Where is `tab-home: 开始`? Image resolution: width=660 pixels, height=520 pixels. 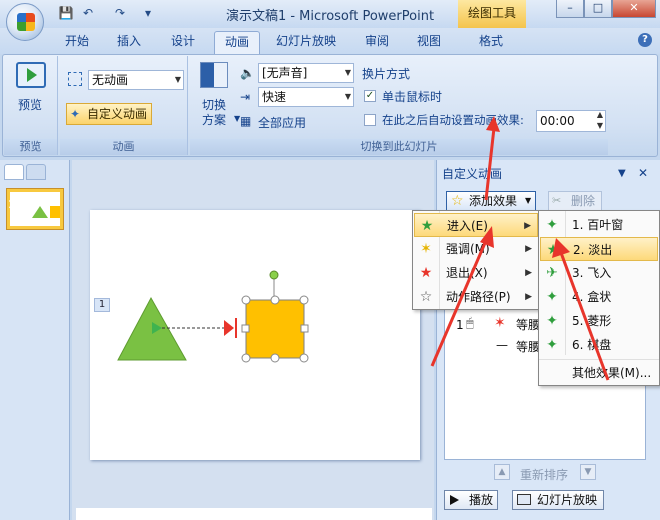 tab-home: 开始 is located at coordinates (77, 42).